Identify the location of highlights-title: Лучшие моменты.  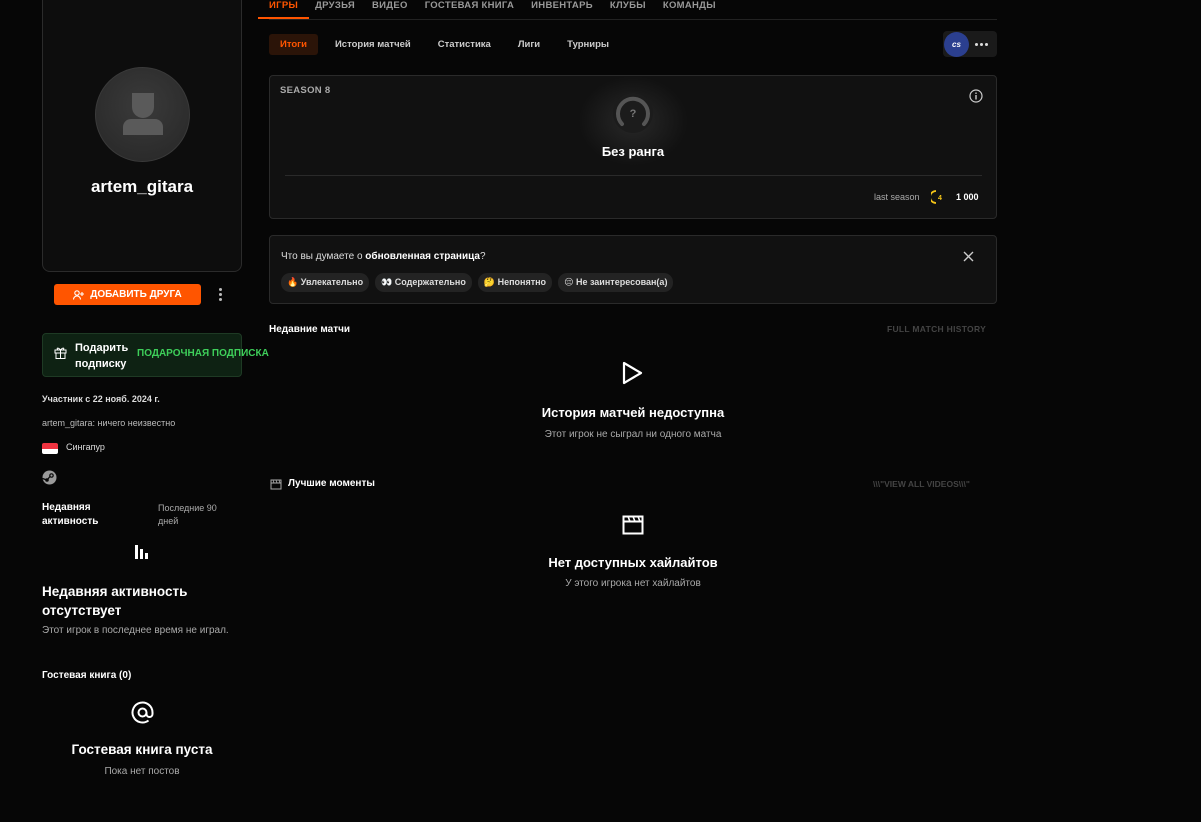
(331, 483).